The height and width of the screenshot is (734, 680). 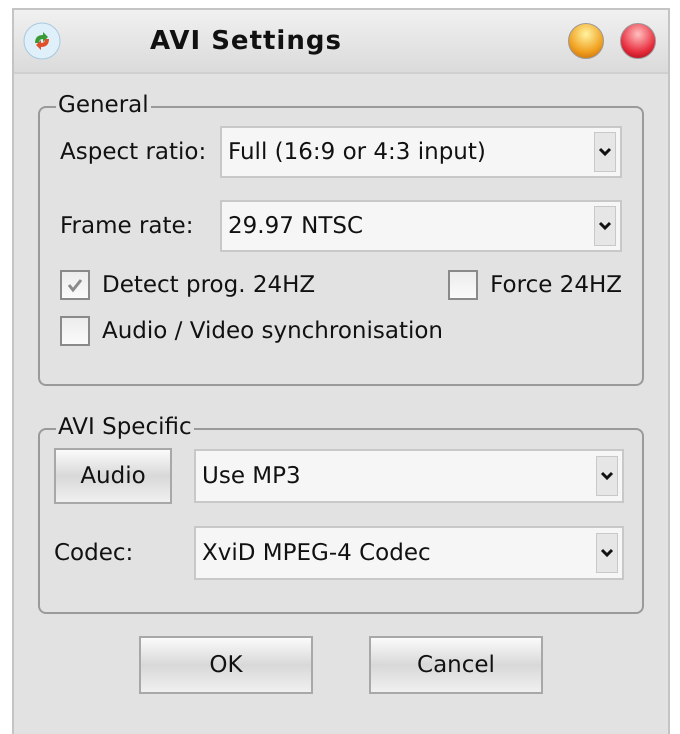 What do you see at coordinates (409, 476) in the screenshot?
I see `dropdown: Use MP3` at bounding box center [409, 476].